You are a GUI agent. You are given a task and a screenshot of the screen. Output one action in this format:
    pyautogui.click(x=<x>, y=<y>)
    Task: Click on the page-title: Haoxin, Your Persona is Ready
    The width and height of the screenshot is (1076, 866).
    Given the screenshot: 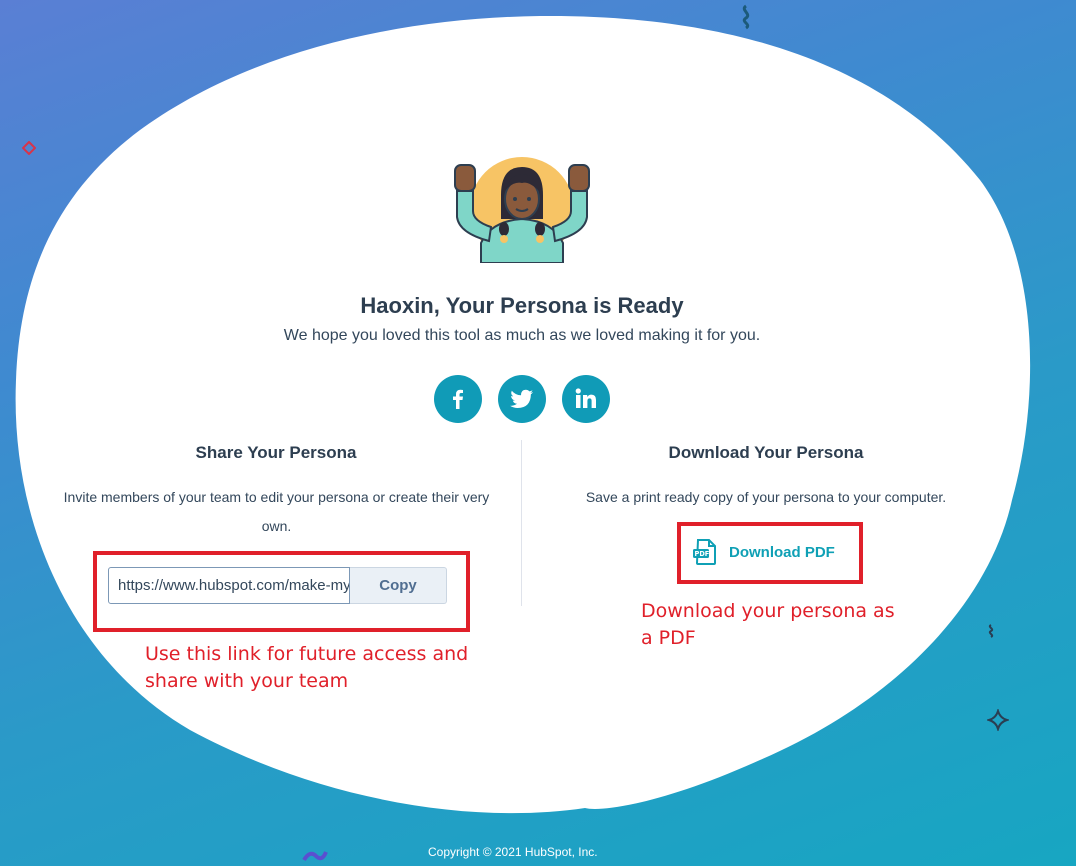 What is the action you would take?
    pyautogui.click(x=522, y=305)
    